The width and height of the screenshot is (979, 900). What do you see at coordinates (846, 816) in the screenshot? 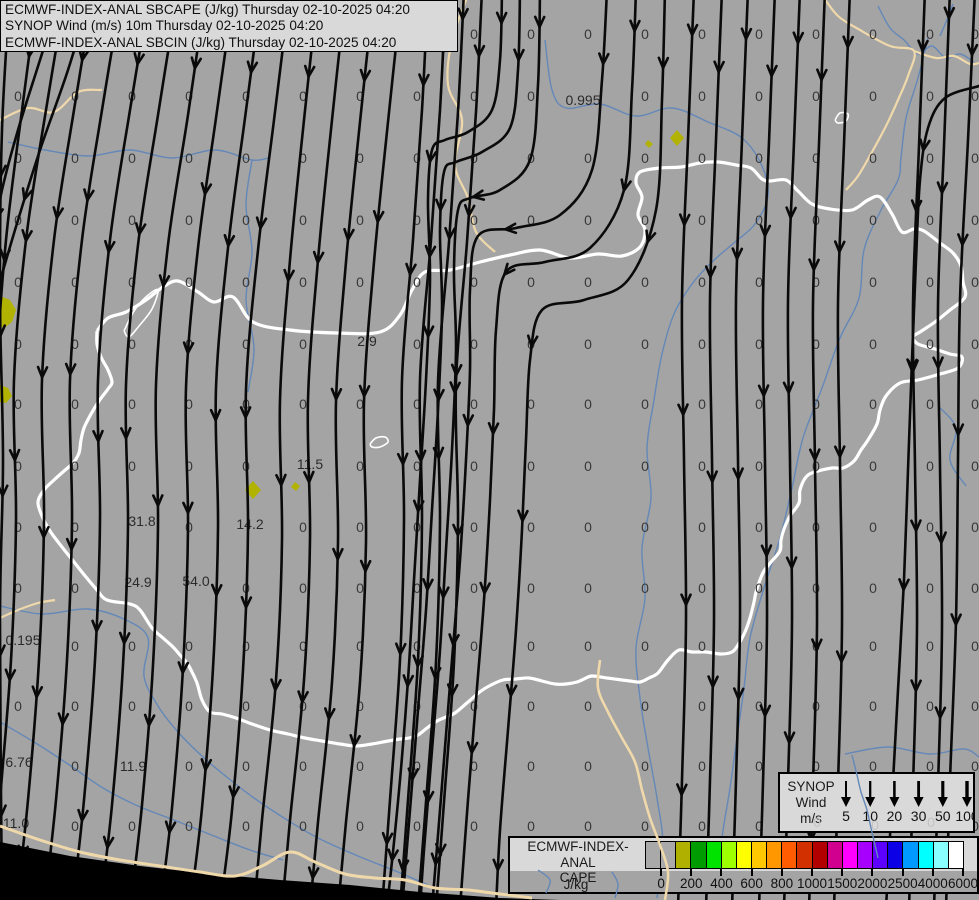
I see `wind-speed-label: 5` at bounding box center [846, 816].